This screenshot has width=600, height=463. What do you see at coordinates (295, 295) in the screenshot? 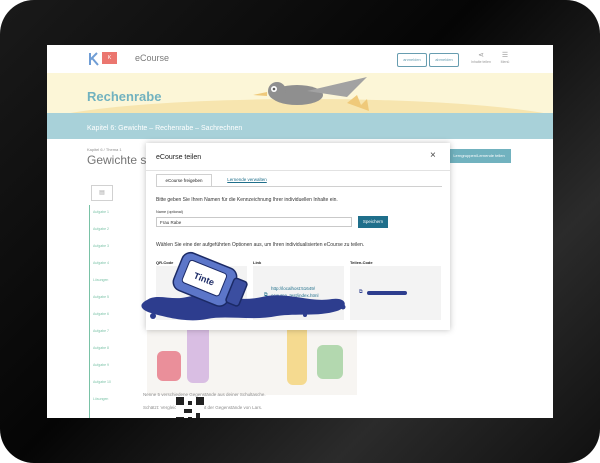
I see `share-link-line-2: ecourse_test/index.html` at bounding box center [295, 295].